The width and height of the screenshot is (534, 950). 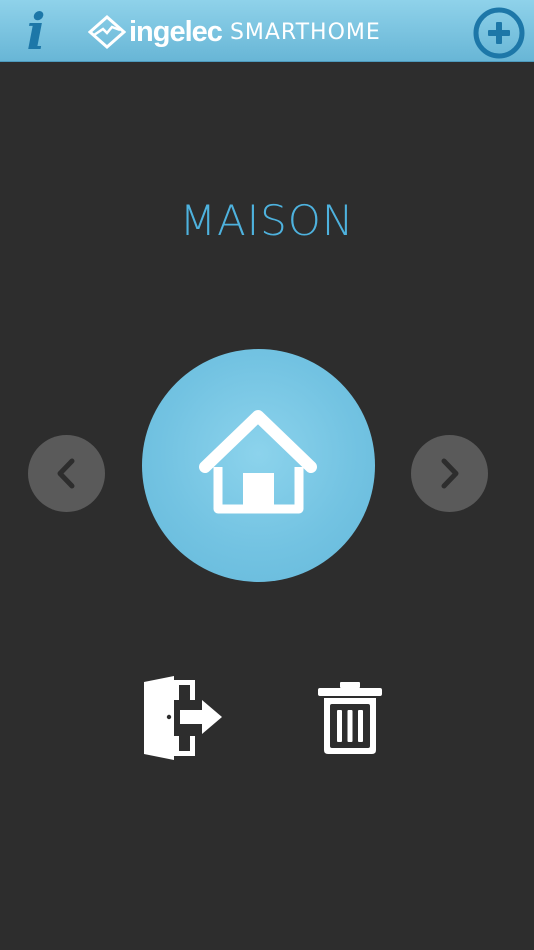 I want to click on trash-icon, so click(x=350, y=718).